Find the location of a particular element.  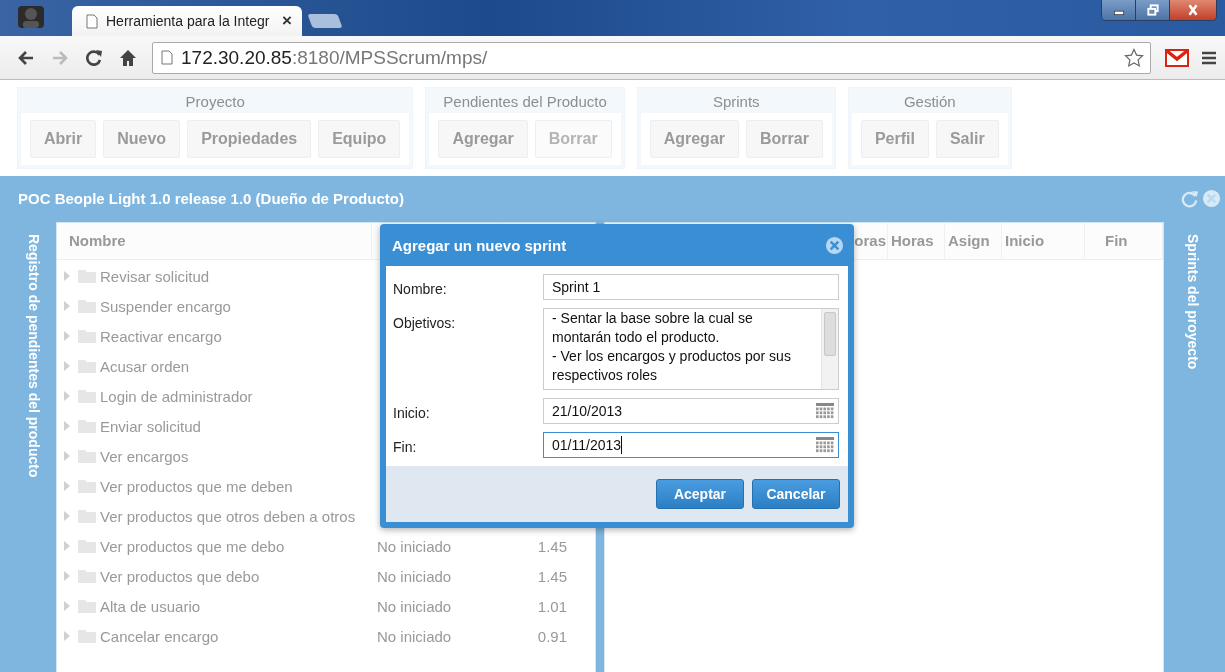

collapsed-sidebar: Sprints del proyecto is located at coordinates (1192, 446).